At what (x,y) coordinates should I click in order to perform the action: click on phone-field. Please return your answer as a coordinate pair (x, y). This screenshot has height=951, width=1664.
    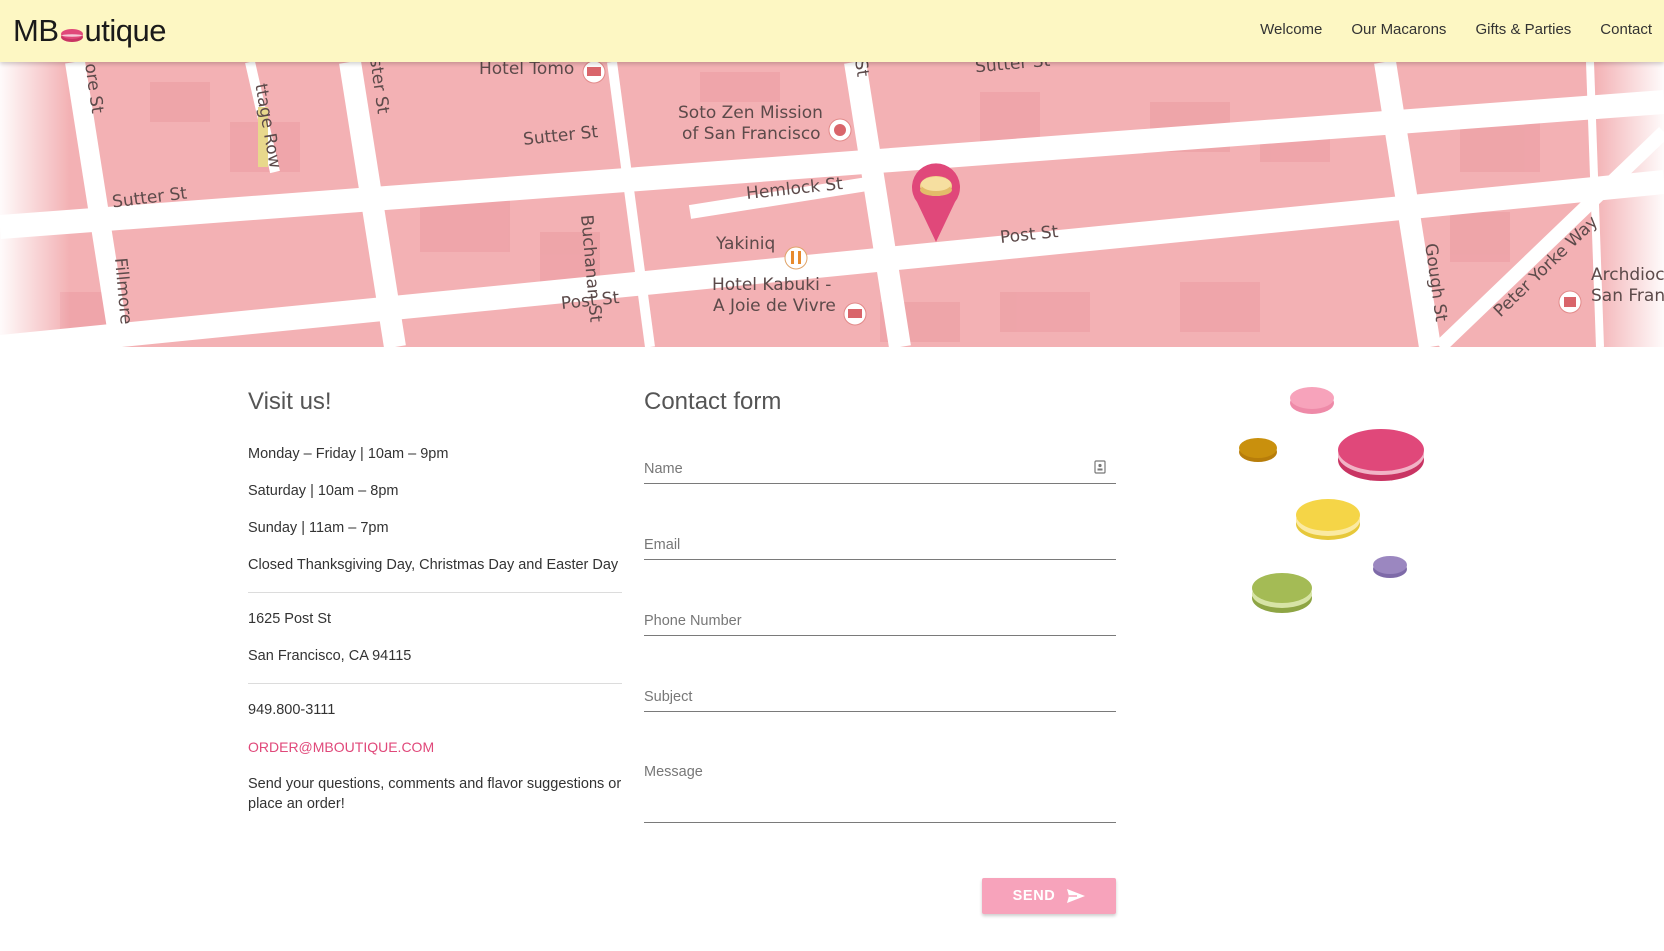
    Looking at the image, I should click on (880, 621).